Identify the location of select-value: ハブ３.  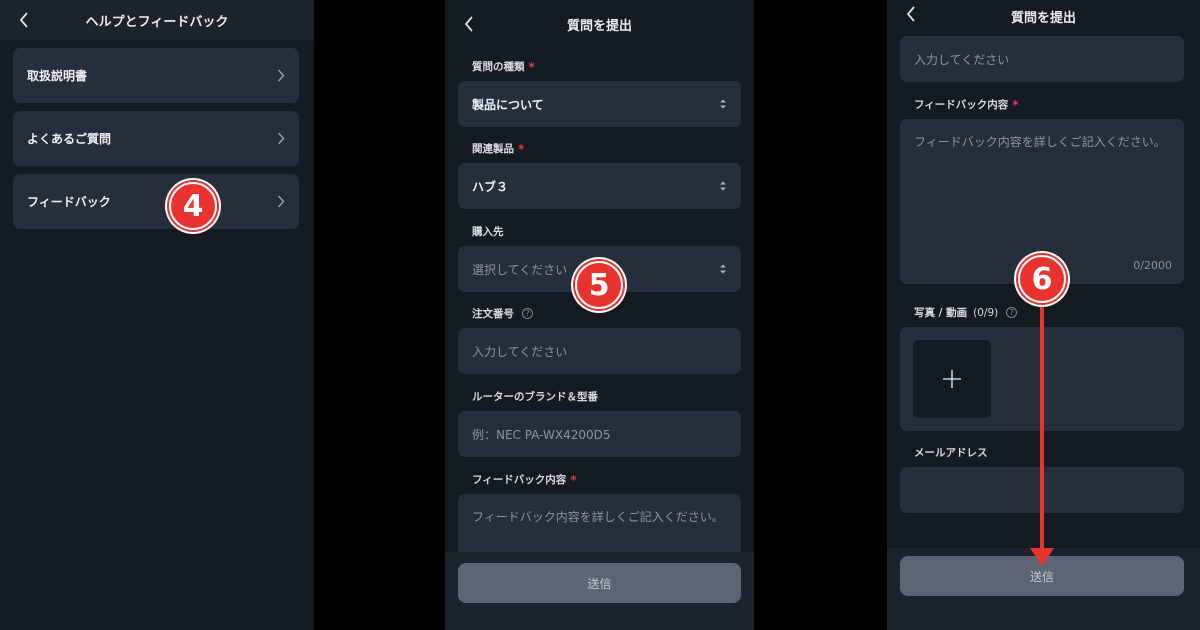
(490, 186).